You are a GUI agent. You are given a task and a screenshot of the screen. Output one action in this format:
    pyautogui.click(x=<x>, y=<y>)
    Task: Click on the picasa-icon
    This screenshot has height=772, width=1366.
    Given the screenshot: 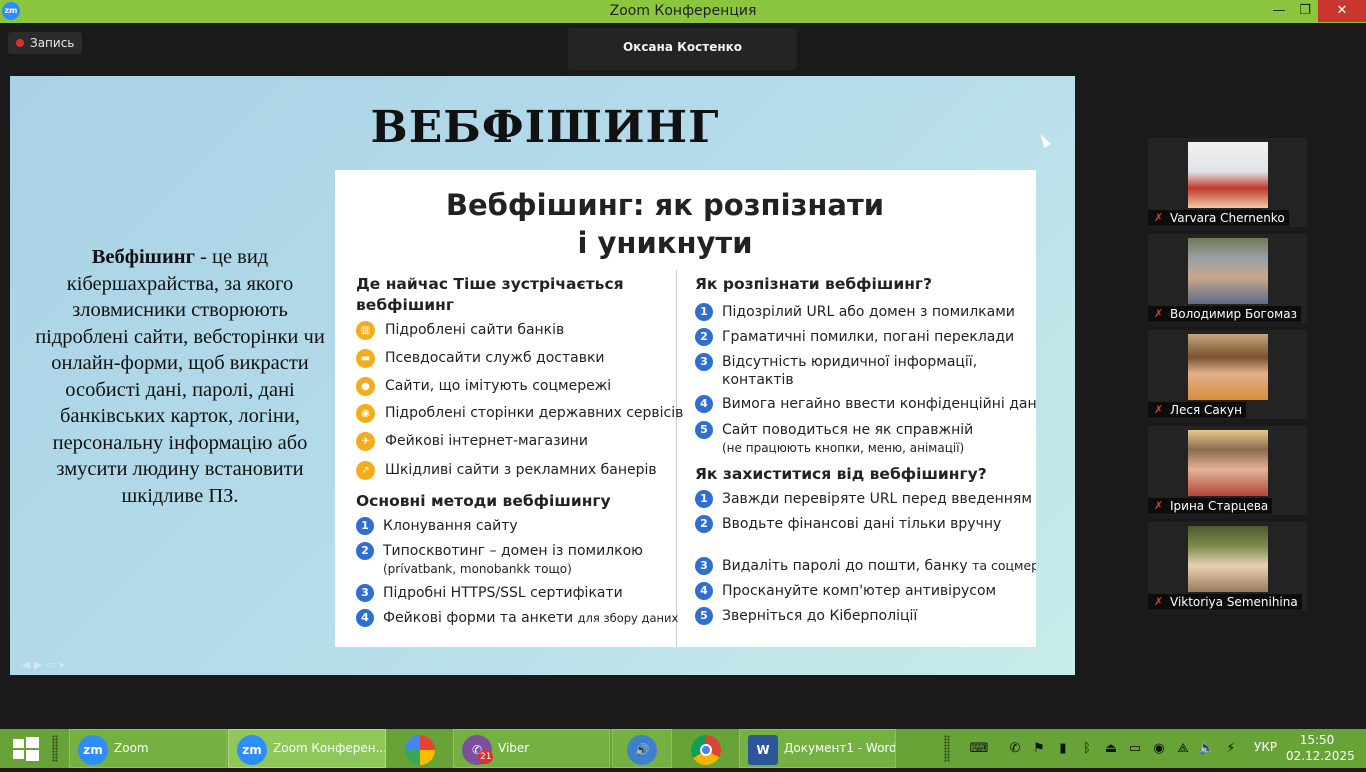 What is the action you would take?
    pyautogui.click(x=420, y=750)
    